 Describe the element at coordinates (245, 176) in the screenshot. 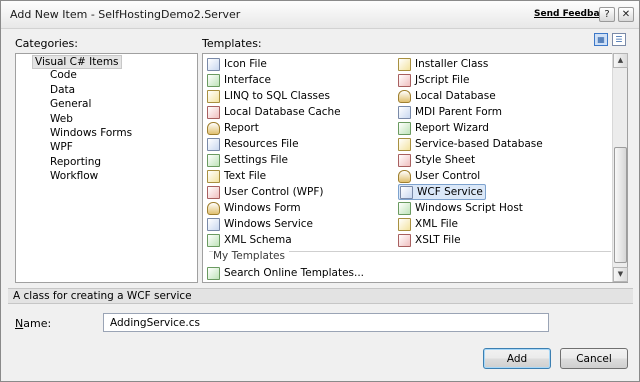

I see `template-item-label: Text File` at that location.